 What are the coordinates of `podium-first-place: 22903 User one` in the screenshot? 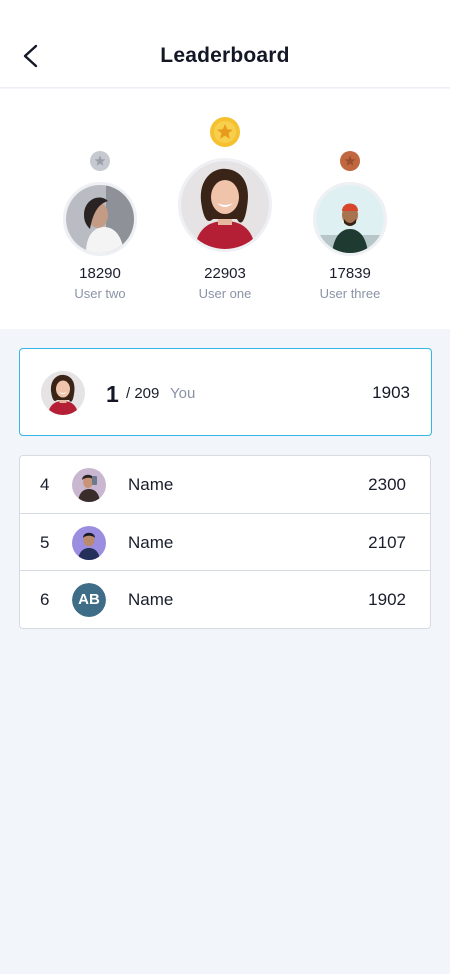 It's located at (225, 204).